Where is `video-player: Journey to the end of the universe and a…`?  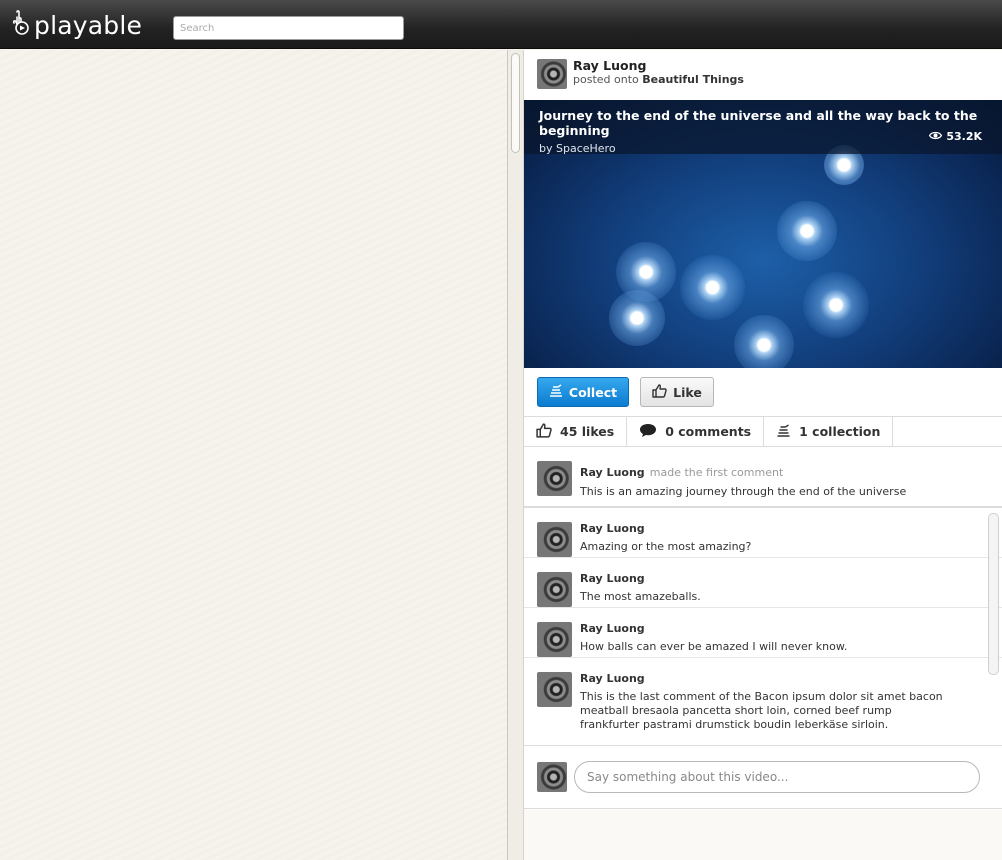 video-player: Journey to the end of the universe and a… is located at coordinates (763, 234).